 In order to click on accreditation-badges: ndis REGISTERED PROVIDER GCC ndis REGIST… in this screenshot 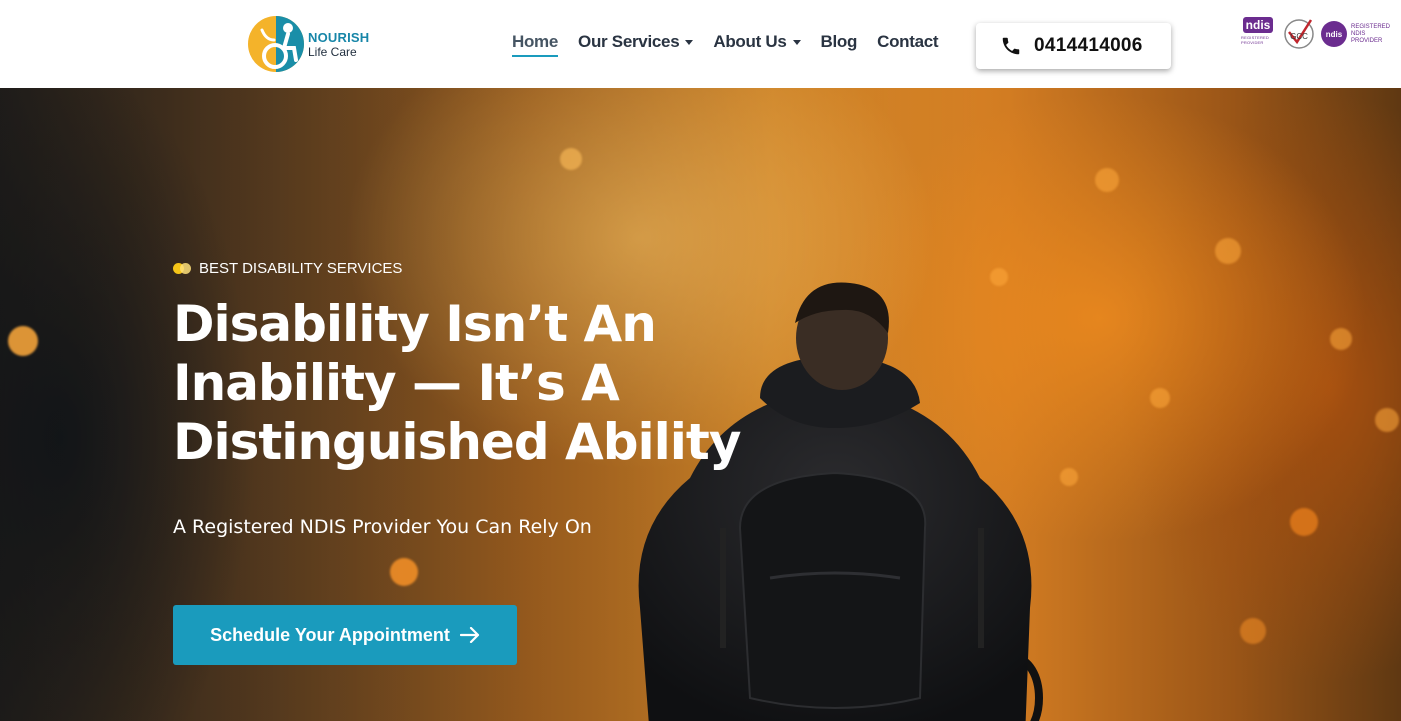, I will do `click(1316, 34)`.